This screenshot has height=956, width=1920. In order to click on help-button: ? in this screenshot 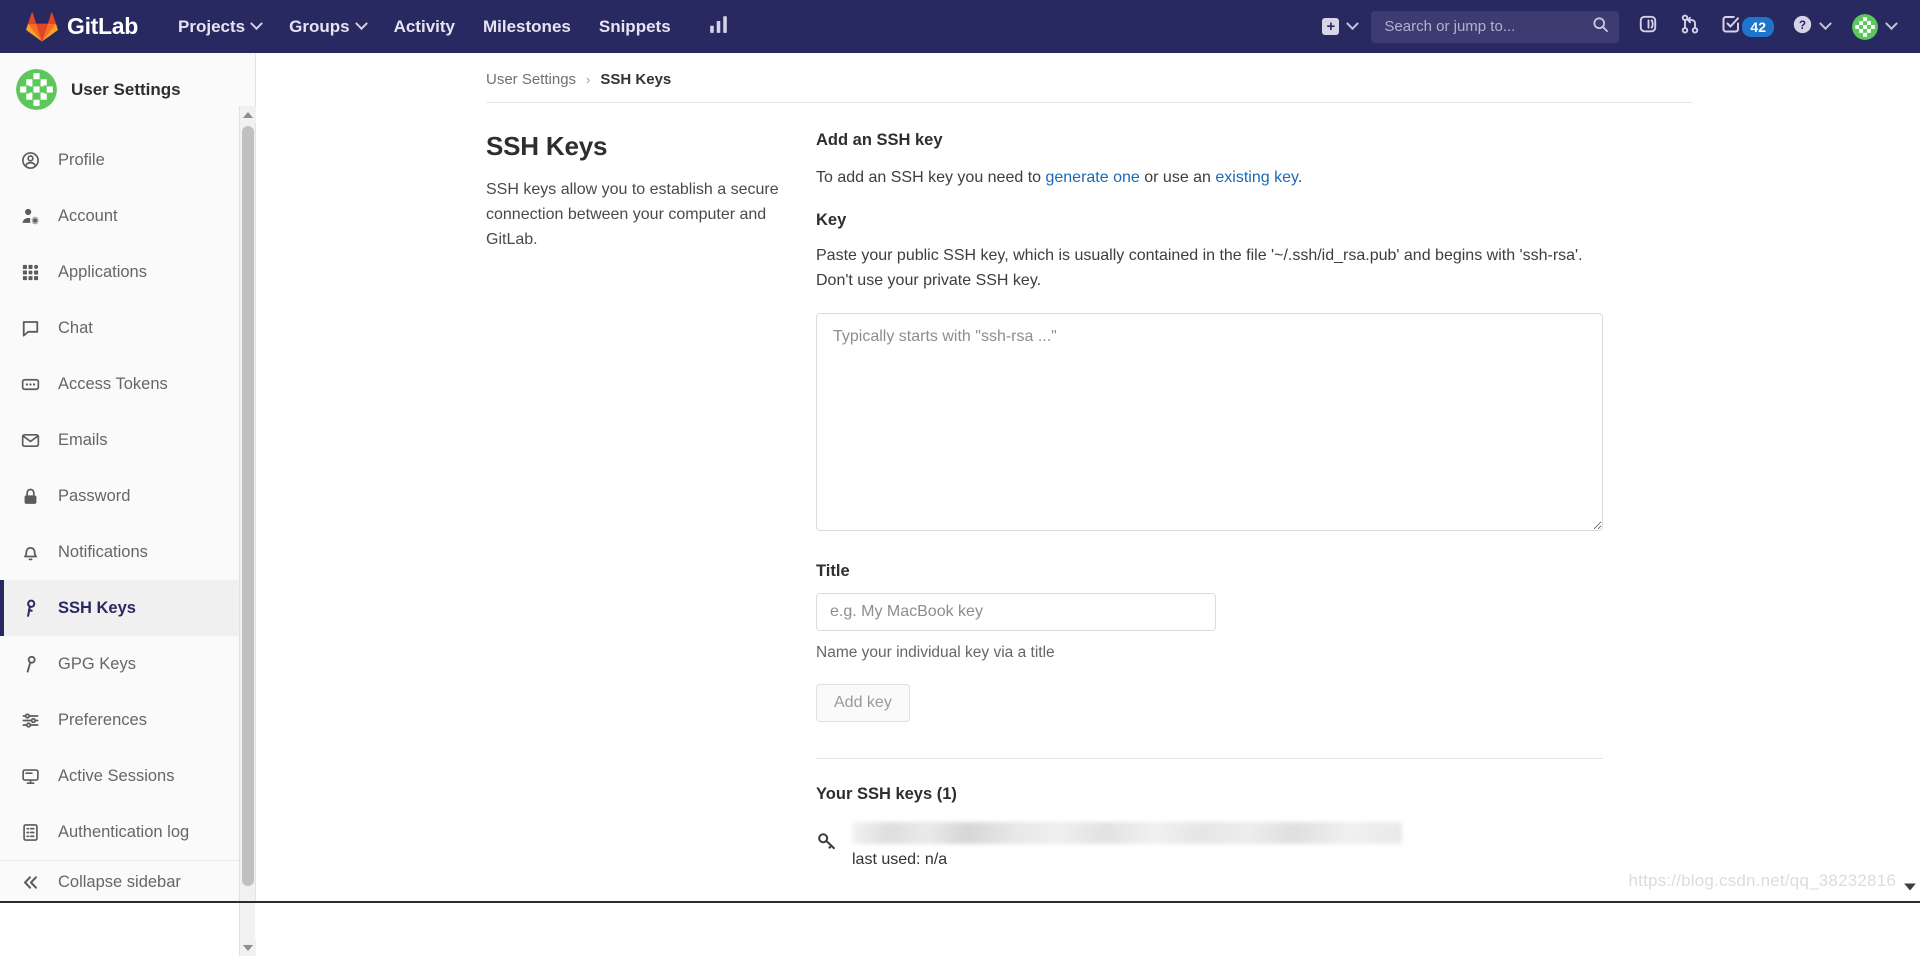, I will do `click(1811, 27)`.